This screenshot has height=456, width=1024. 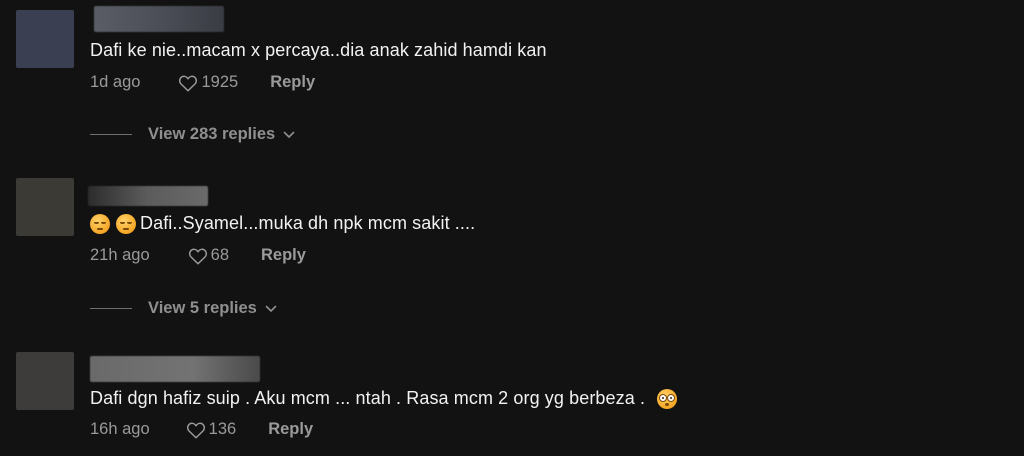 I want to click on comment-meta: 16h ago 136 Reply, so click(x=201, y=429).